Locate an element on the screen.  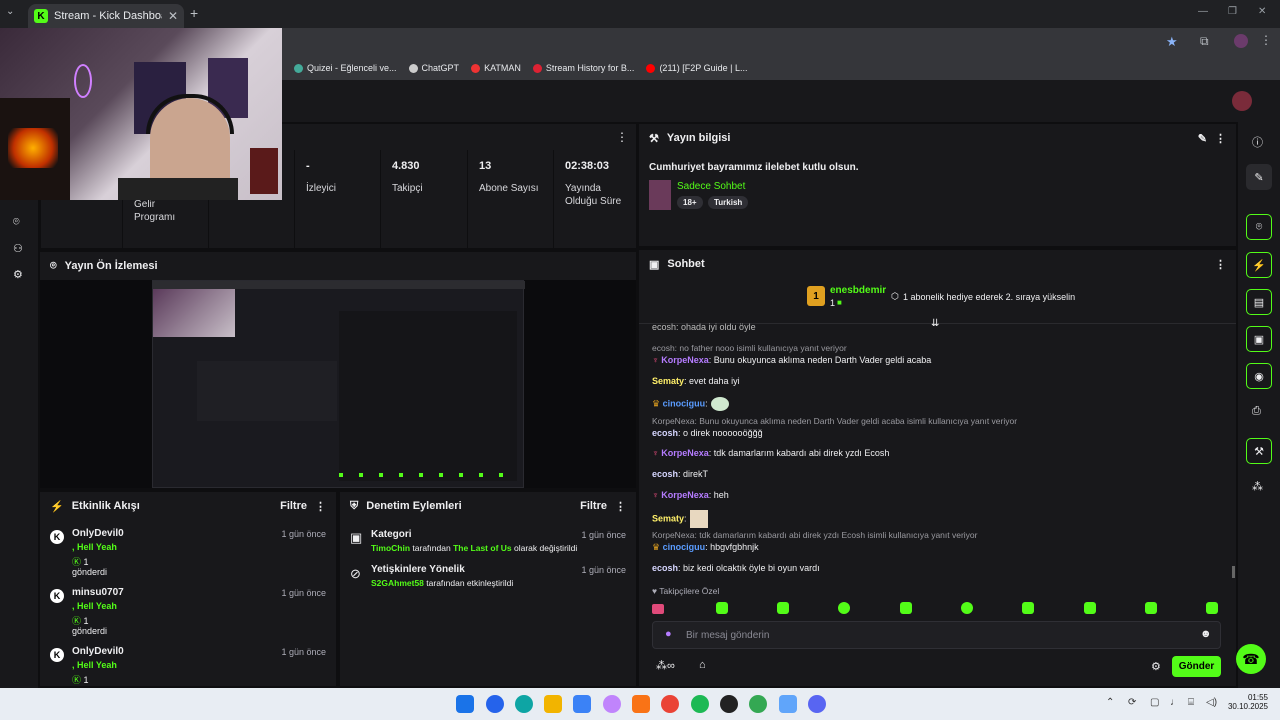
clipboard-button: ▤ is located at coordinates (1259, 302).